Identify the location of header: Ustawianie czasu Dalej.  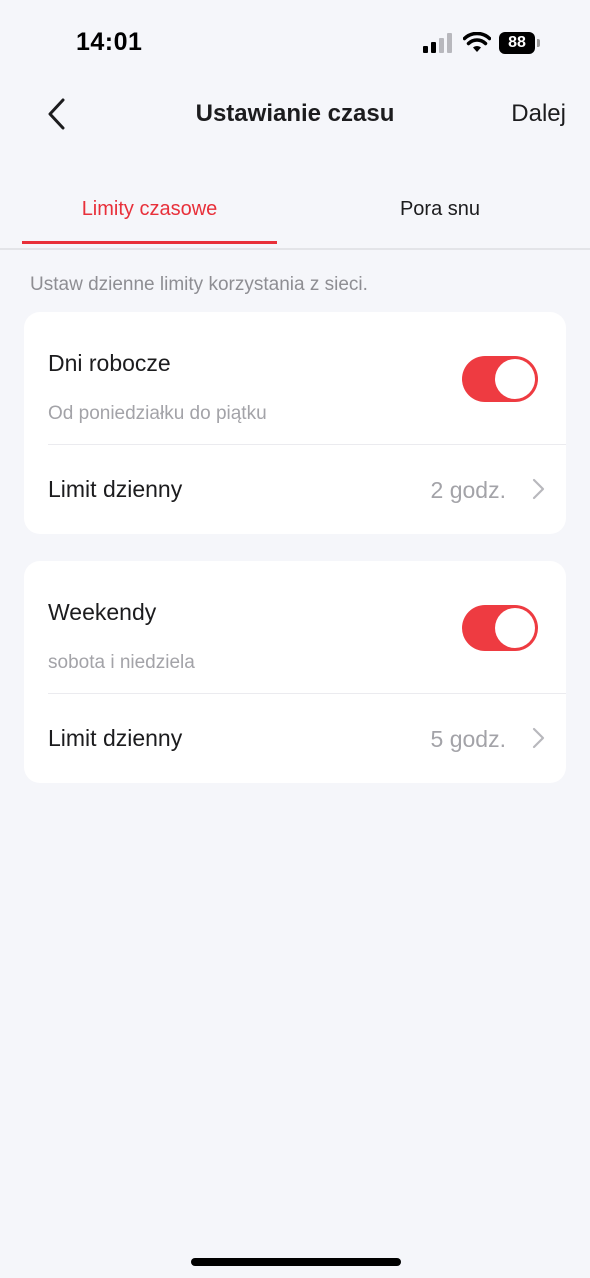
(295, 114).